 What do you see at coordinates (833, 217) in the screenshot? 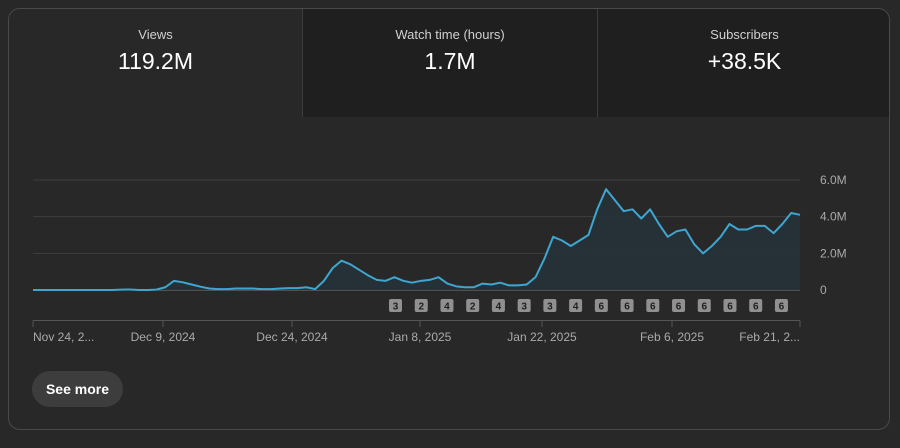
I see `y-tick-label: 4.0M` at bounding box center [833, 217].